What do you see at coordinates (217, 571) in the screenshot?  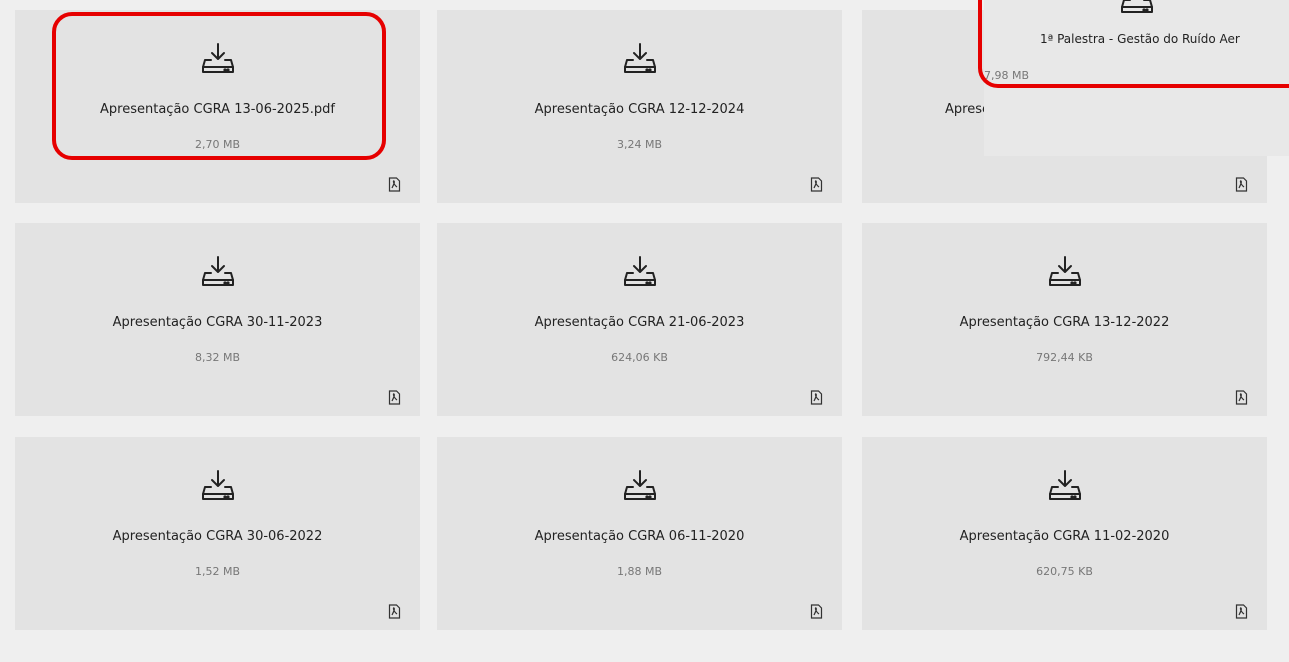 I see `file-size: 1,52 MB` at bounding box center [217, 571].